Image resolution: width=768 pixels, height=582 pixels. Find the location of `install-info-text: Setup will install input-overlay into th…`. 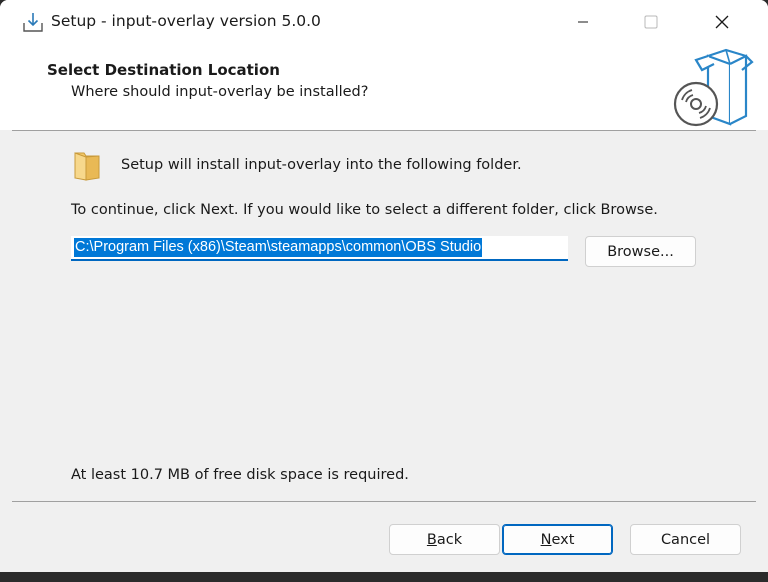

install-info-text: Setup will install input-overlay into th… is located at coordinates (321, 165).